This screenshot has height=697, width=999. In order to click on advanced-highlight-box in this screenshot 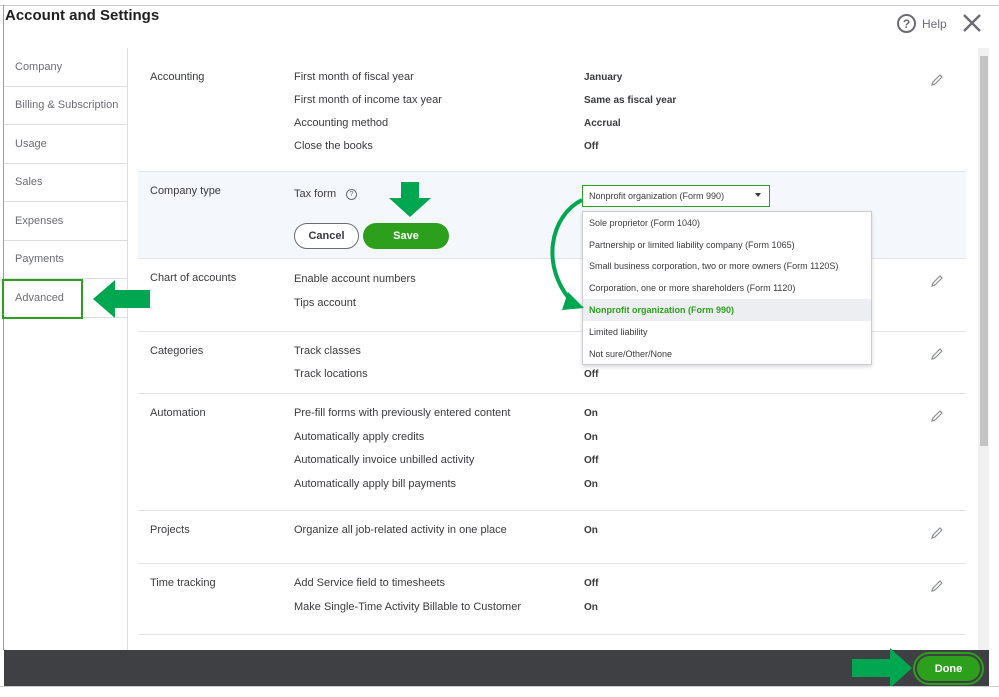, I will do `click(42, 299)`.